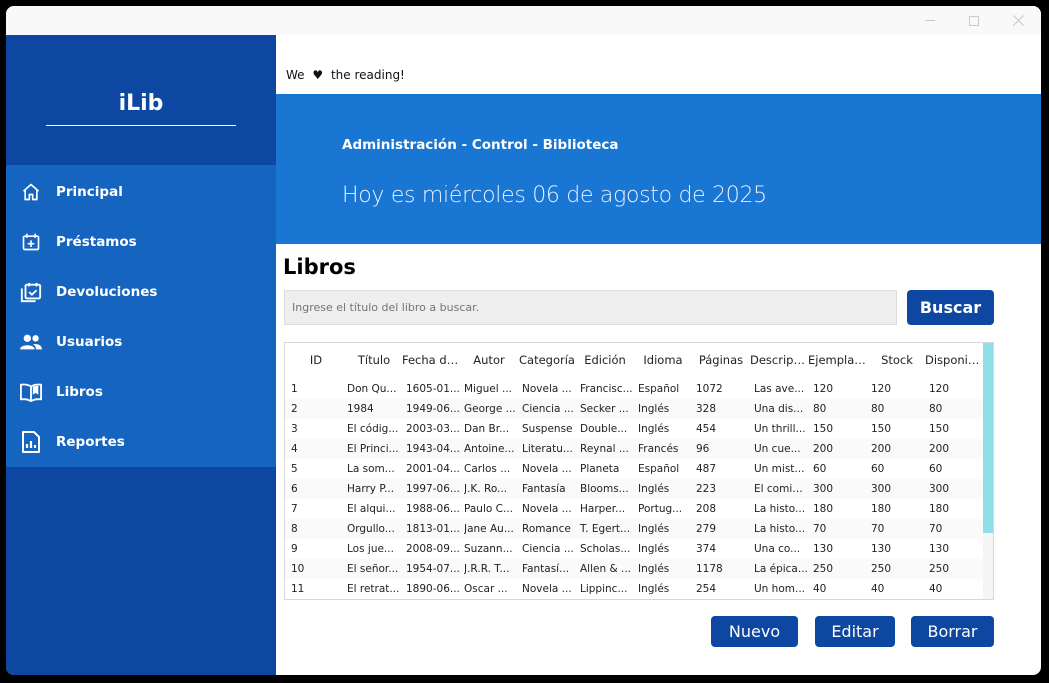  Describe the element at coordinates (316, 359) in the screenshot. I see `column-header: ID` at that location.